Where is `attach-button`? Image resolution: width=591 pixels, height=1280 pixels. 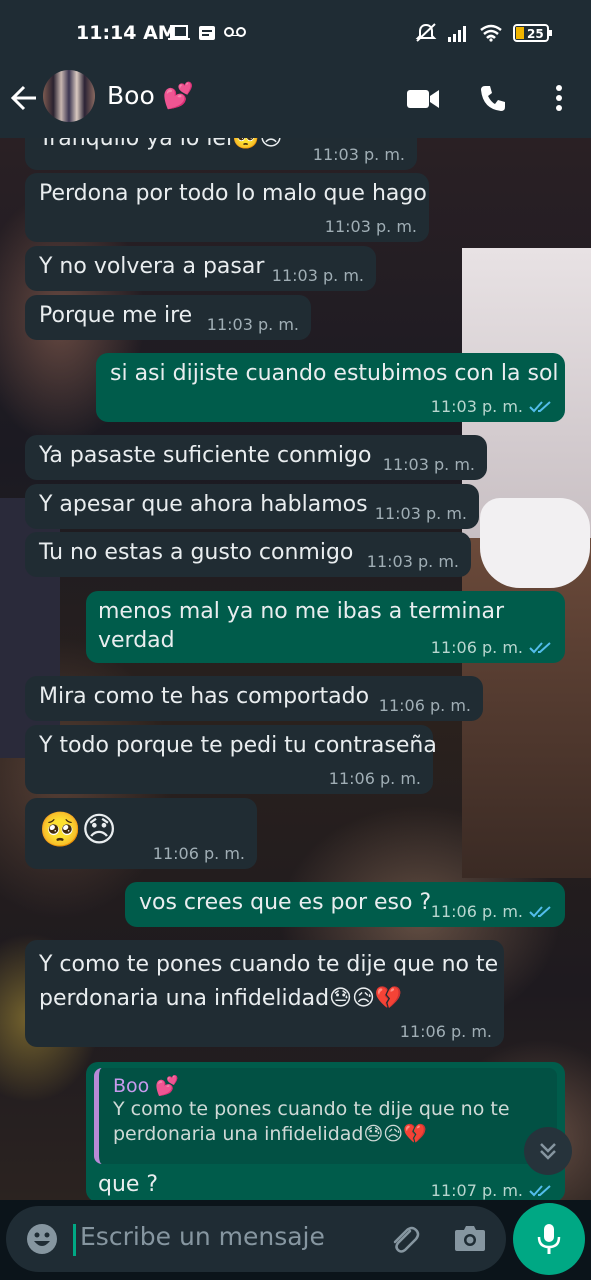 attach-button is located at coordinates (405, 1242).